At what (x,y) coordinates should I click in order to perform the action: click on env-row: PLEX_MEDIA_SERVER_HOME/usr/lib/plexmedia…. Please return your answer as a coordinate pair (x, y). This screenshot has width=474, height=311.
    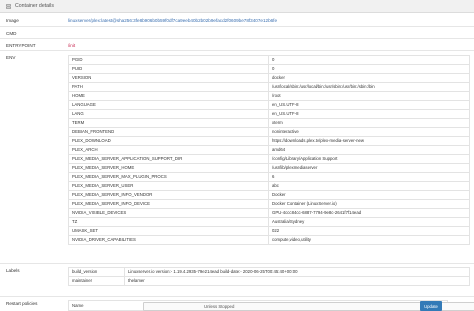
    Looking at the image, I should click on (269, 168).